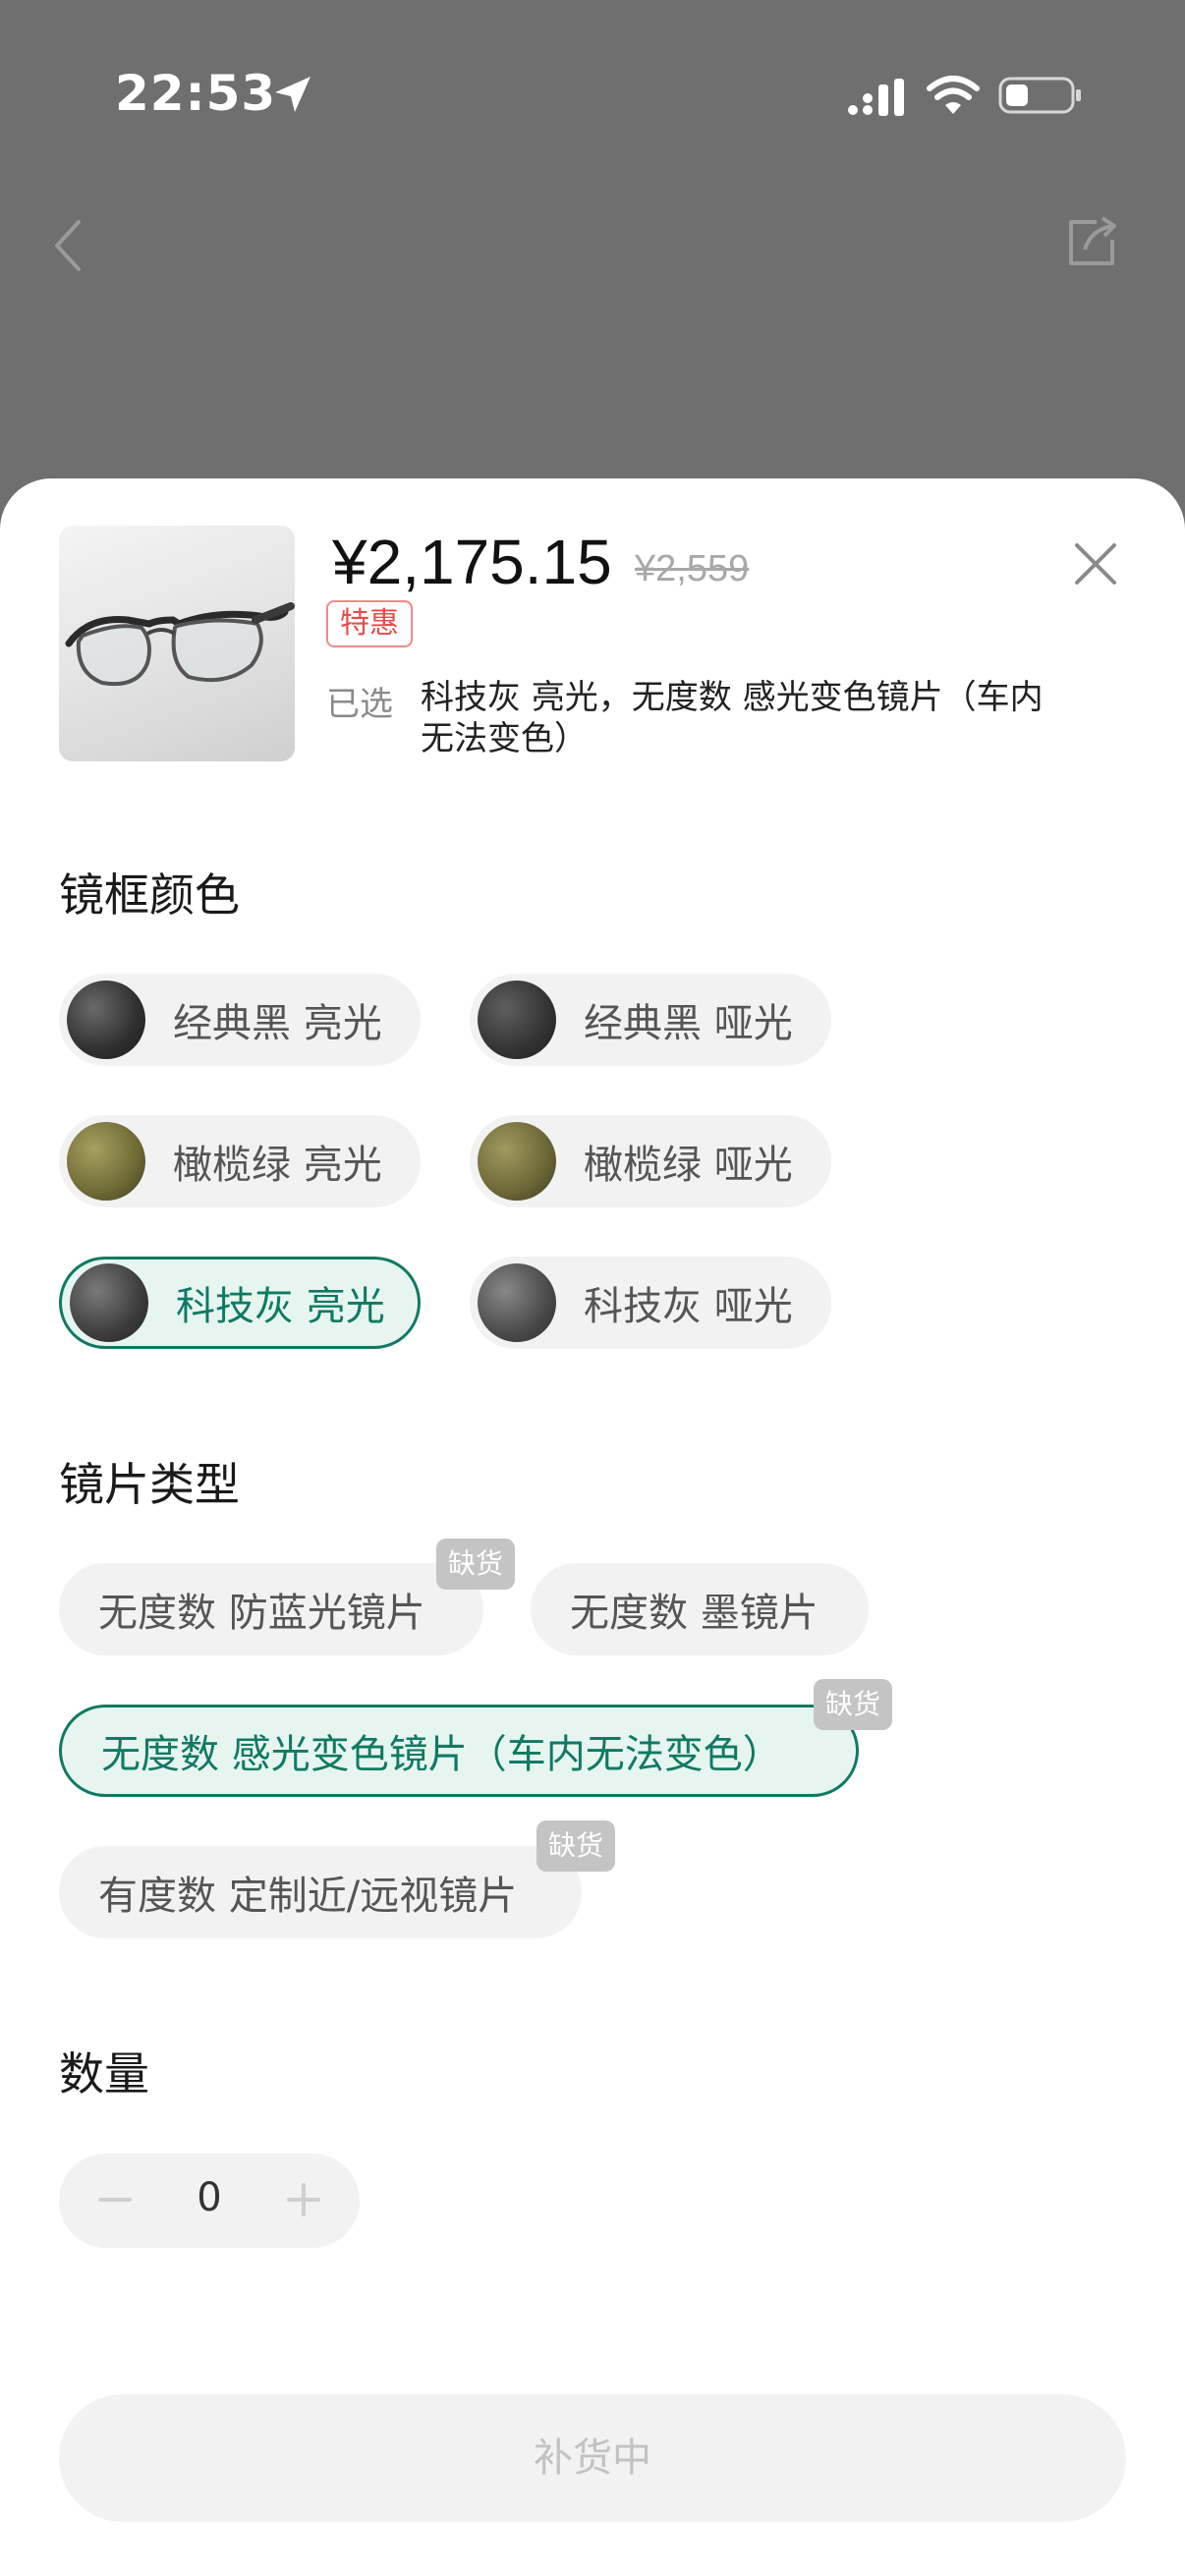 The image size is (1185, 2576). I want to click on selected-value: 科技灰 亮光，无度数 感光变色镜片（车内无法变色）, so click(732, 718).